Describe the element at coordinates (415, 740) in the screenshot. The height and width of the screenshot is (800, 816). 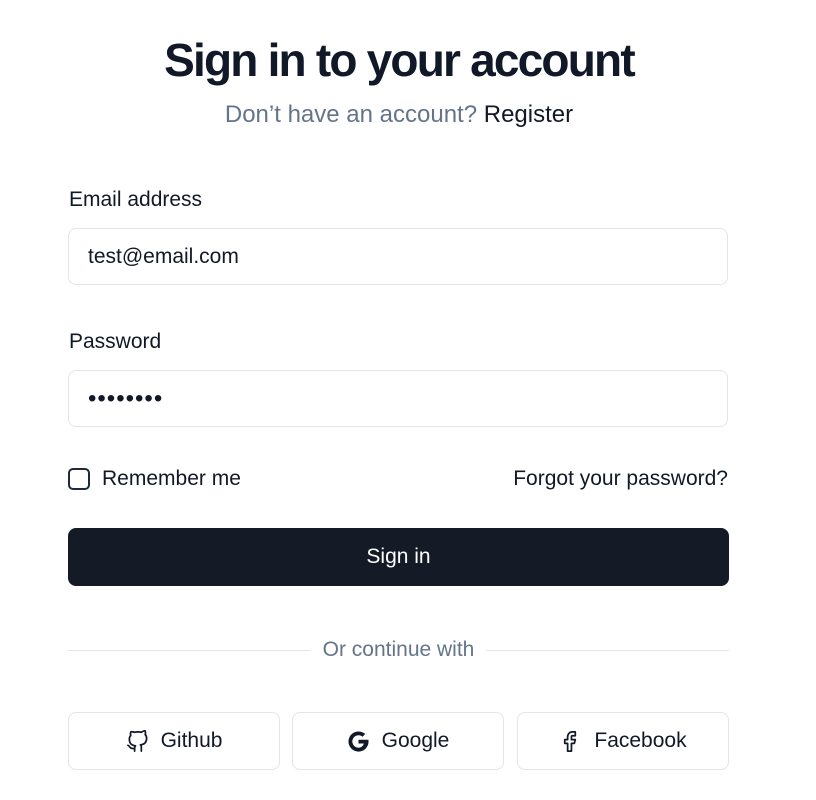
I see `google-label: Google` at that location.